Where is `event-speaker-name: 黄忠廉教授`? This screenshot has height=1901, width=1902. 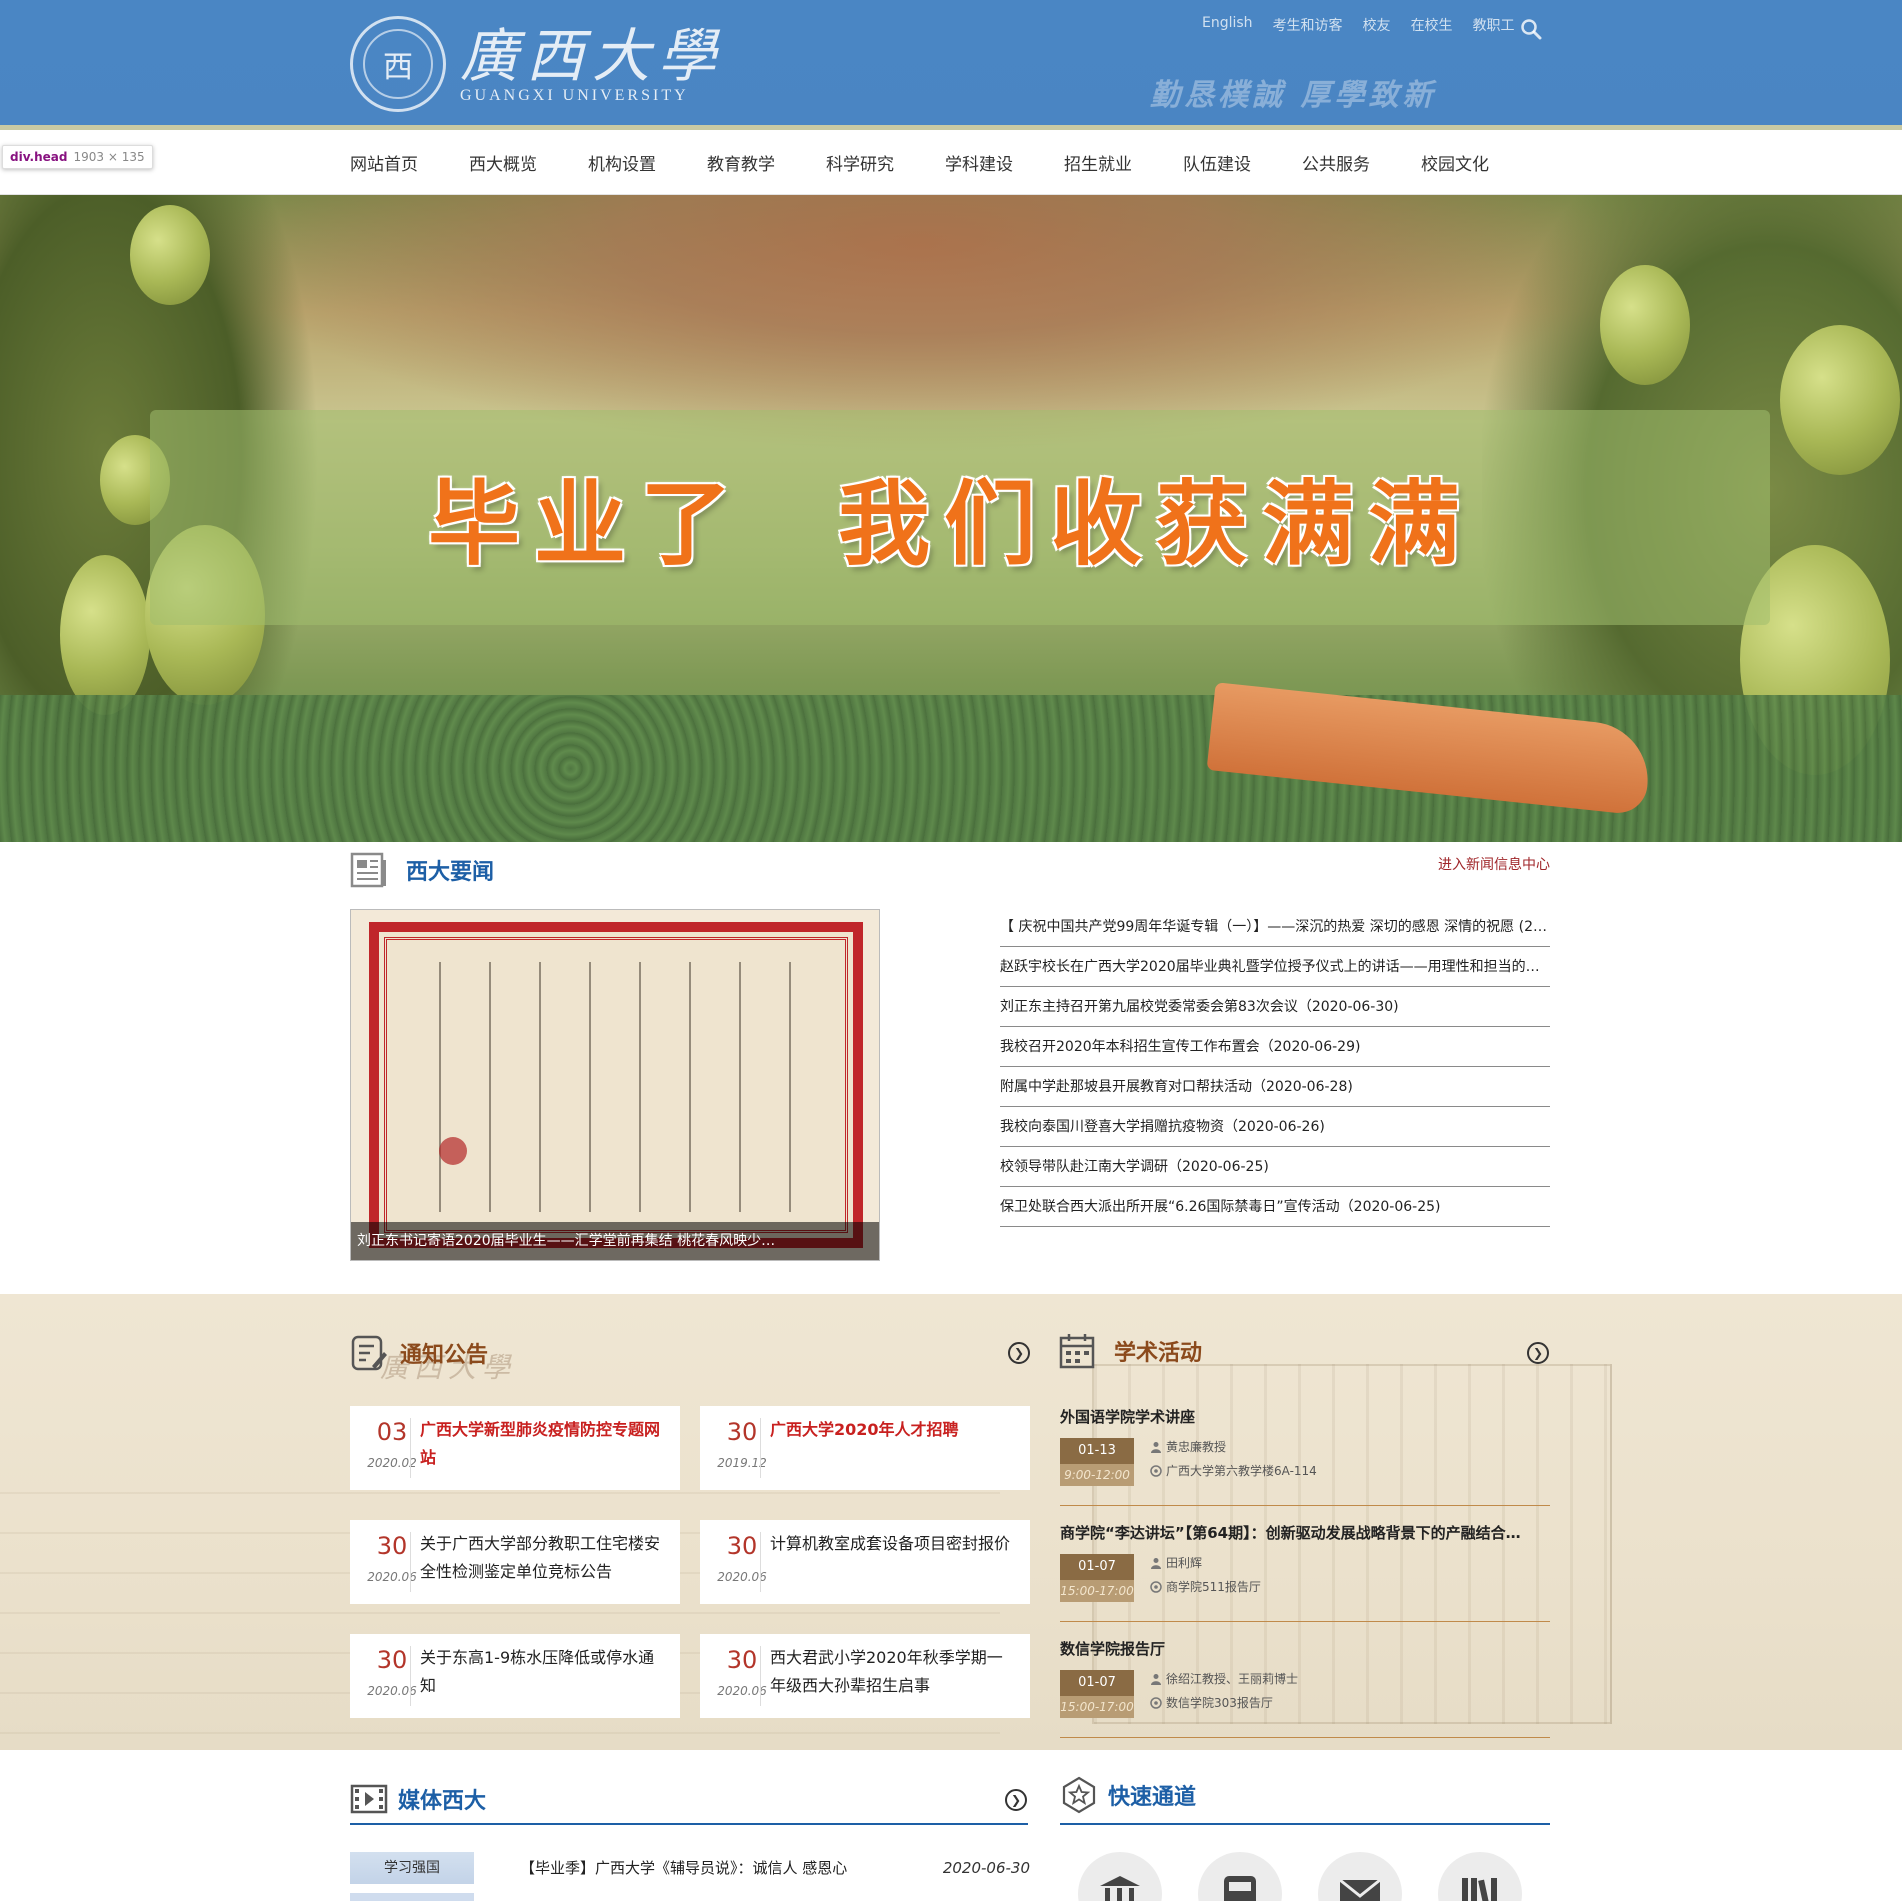
event-speaker-name: 黄忠廉教授 is located at coordinates (1196, 1447).